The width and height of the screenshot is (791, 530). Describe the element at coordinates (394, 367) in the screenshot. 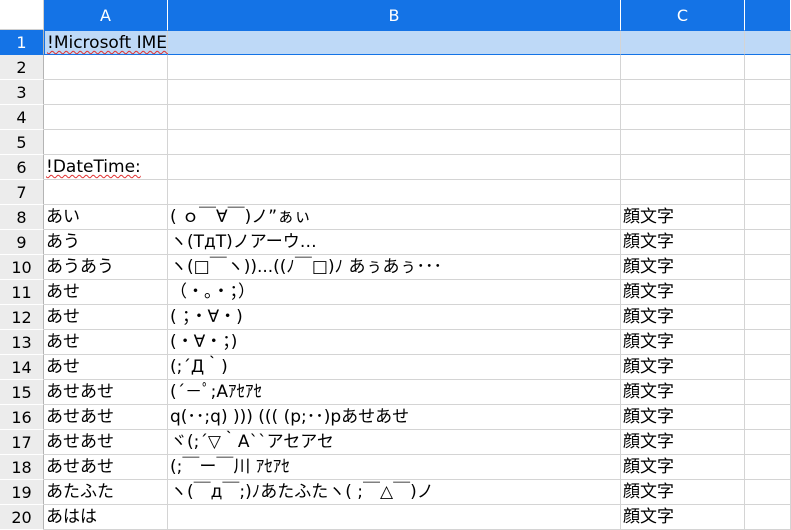

I see `cell-b: (;´Д｀)` at that location.